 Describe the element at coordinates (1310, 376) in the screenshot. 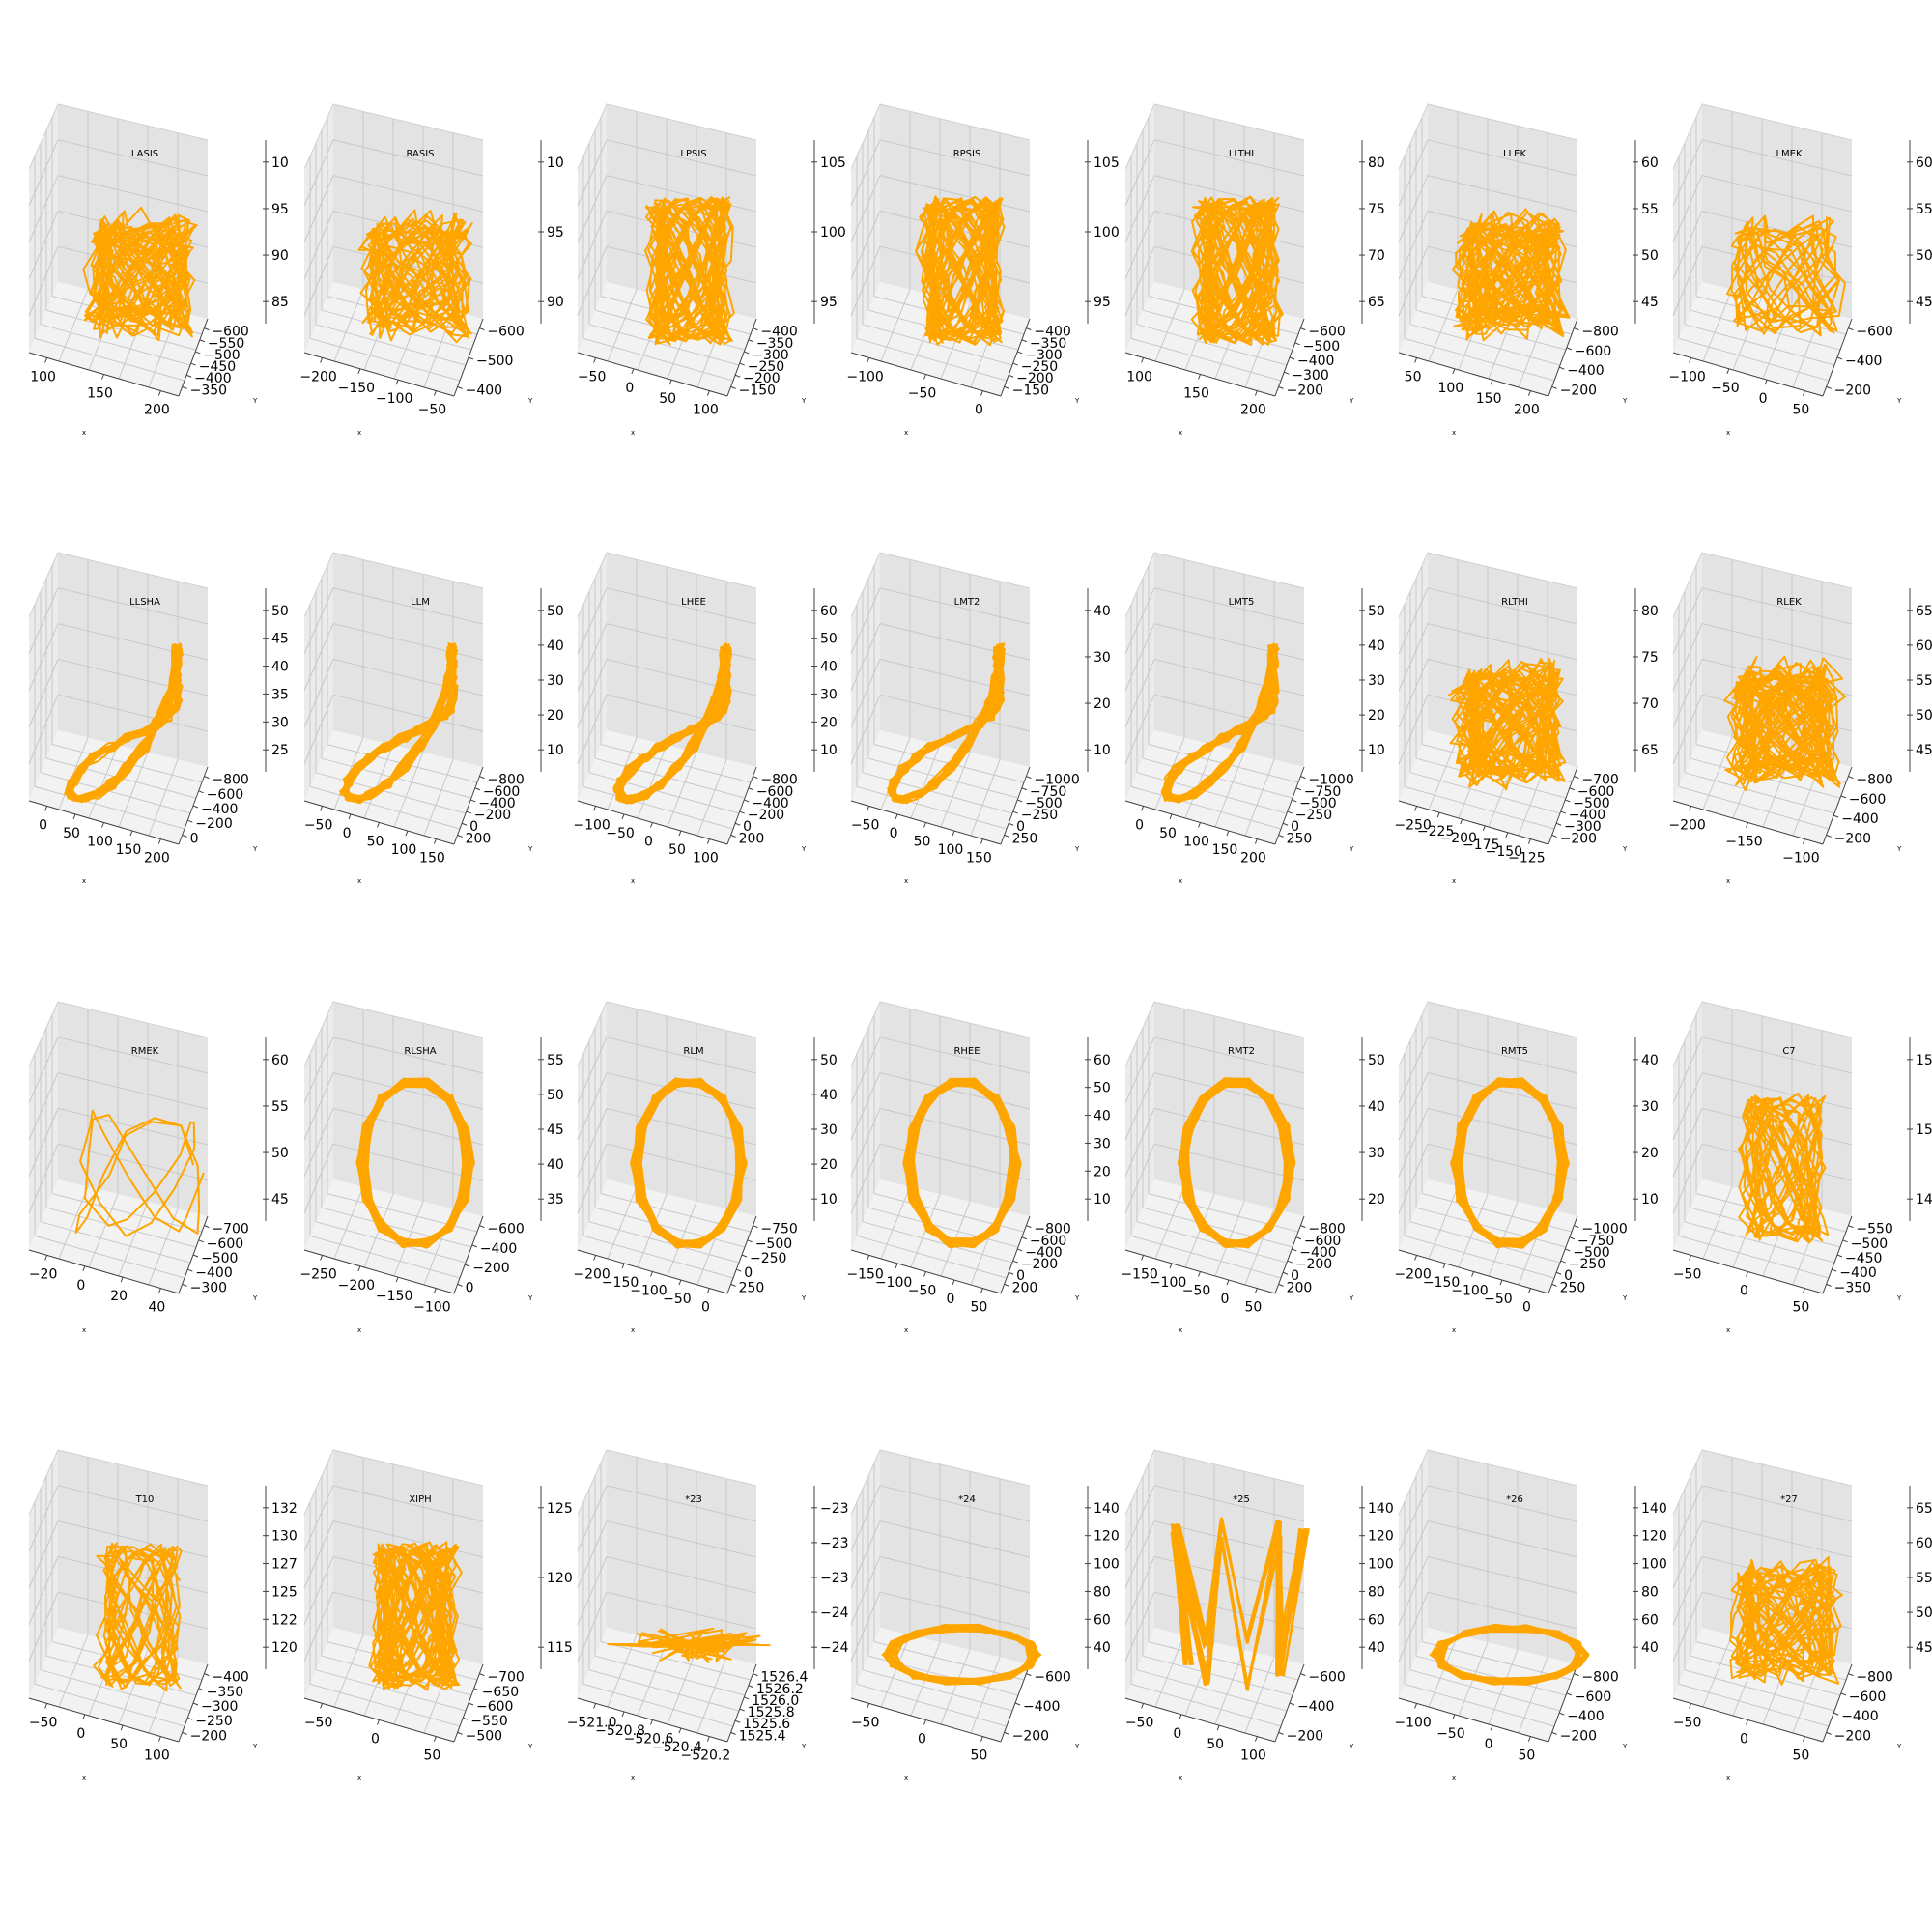

I see `y-tick-label: −300` at that location.